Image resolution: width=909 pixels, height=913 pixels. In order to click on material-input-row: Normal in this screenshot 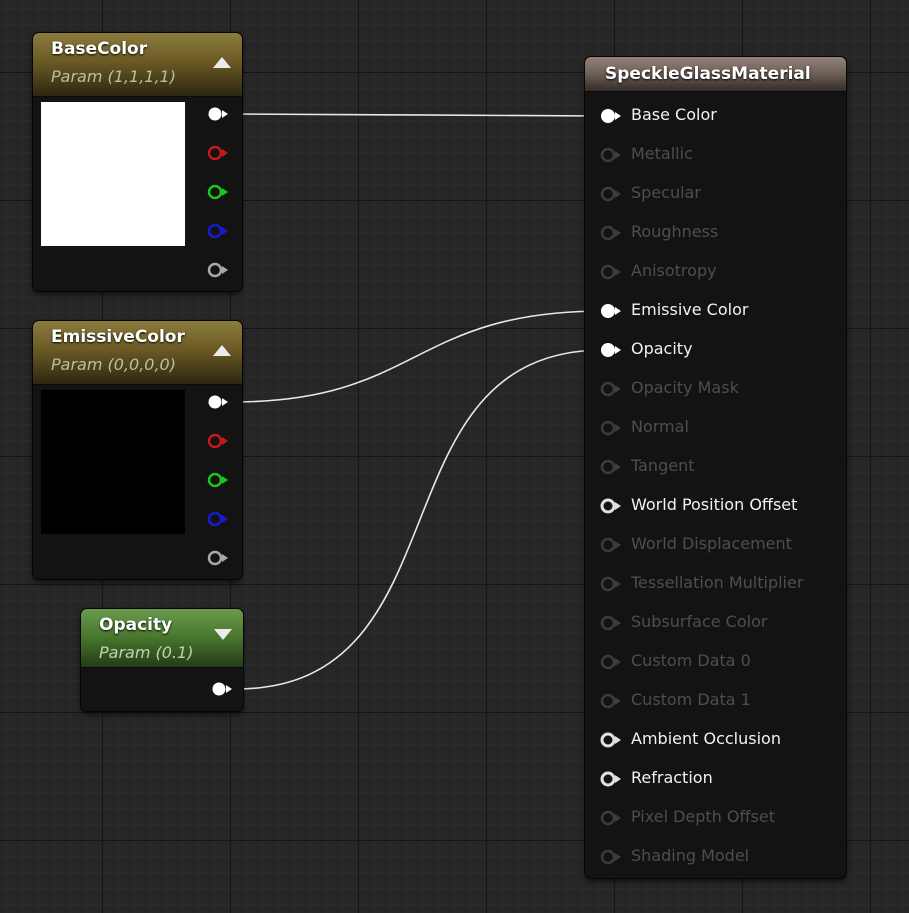, I will do `click(719, 428)`.